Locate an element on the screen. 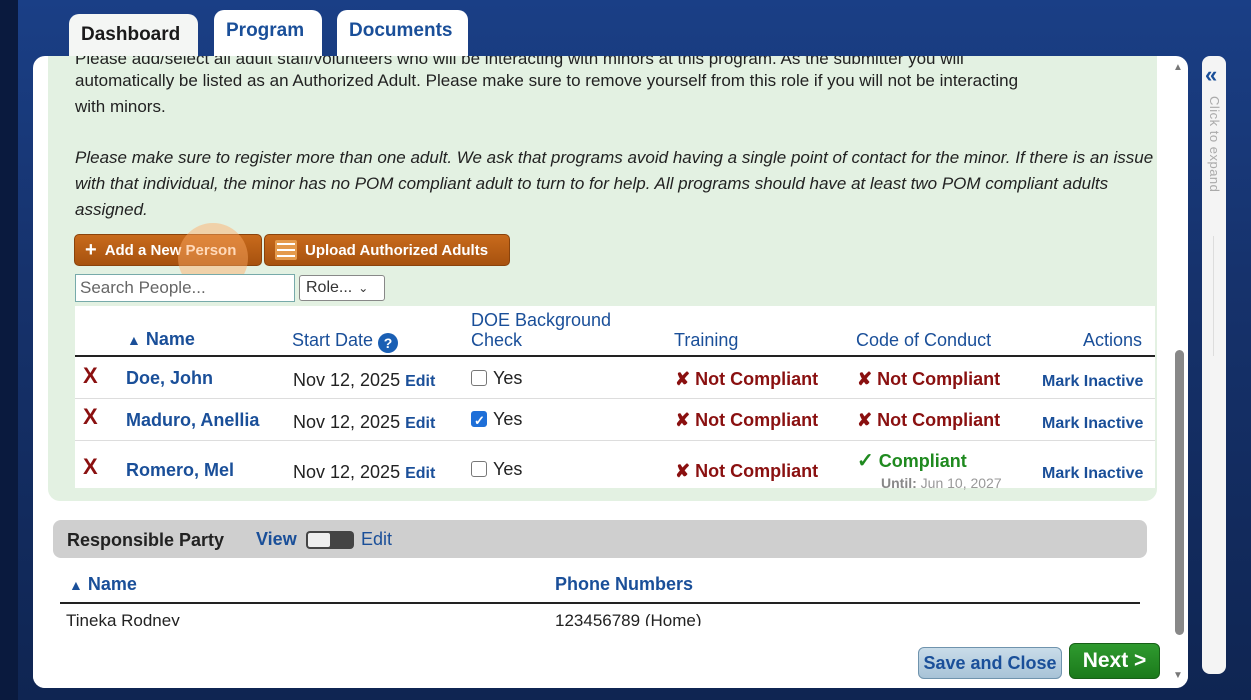  edit-mode-label: Edit is located at coordinates (376, 539).